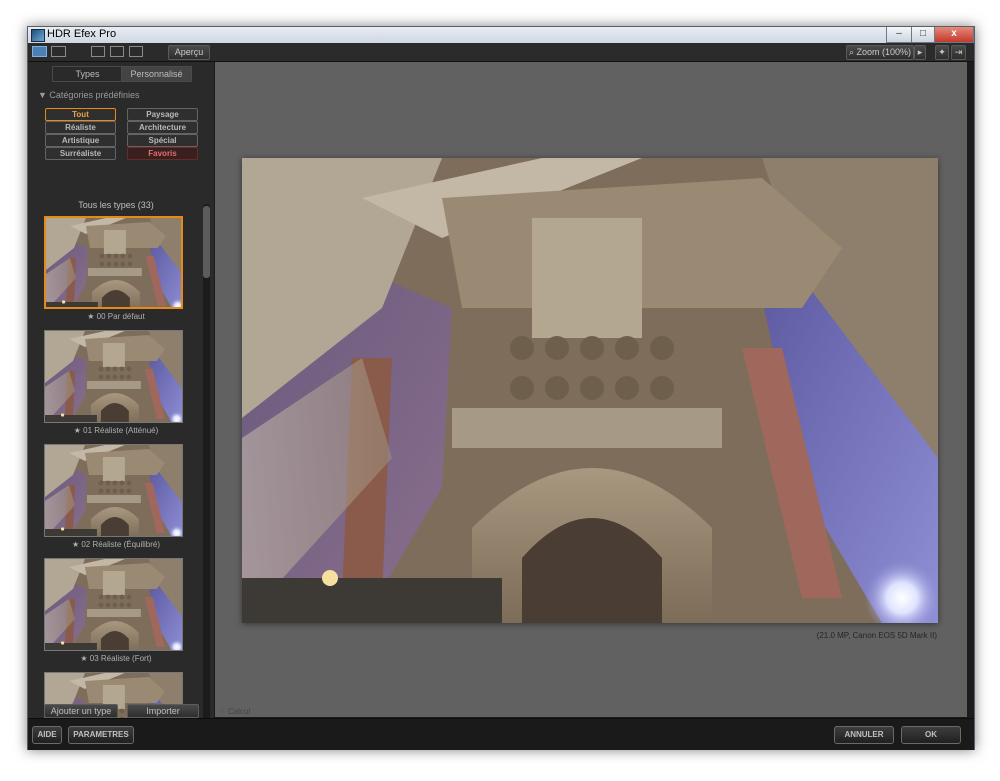 The width and height of the screenshot is (1000, 781). I want to click on category-surrealiste: Surréaliste, so click(80, 153).